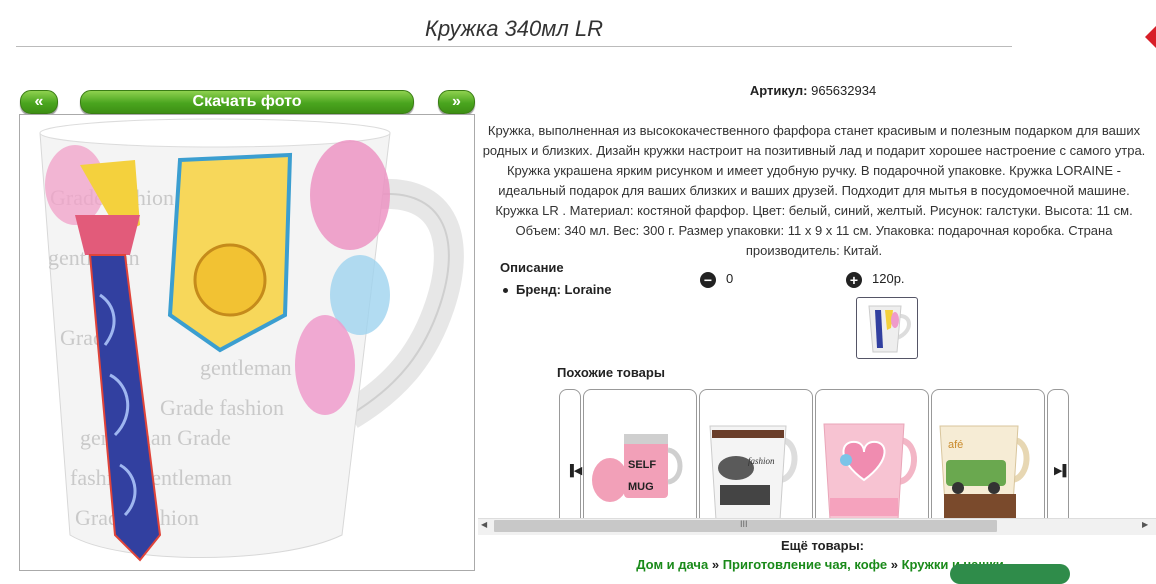  I want to click on plus-circle-icon: +, so click(854, 280).